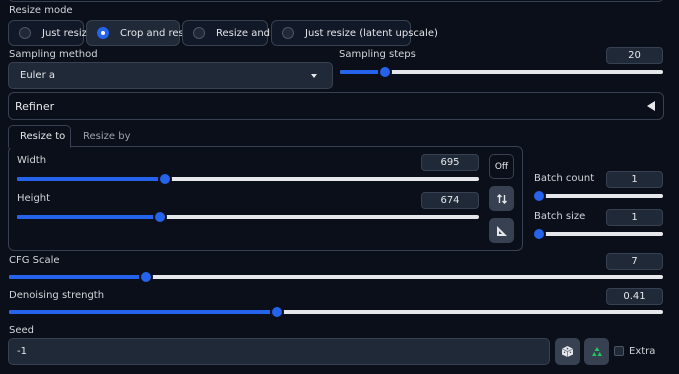 This screenshot has height=374, width=679. I want to click on batch-size-slider, so click(597, 234).